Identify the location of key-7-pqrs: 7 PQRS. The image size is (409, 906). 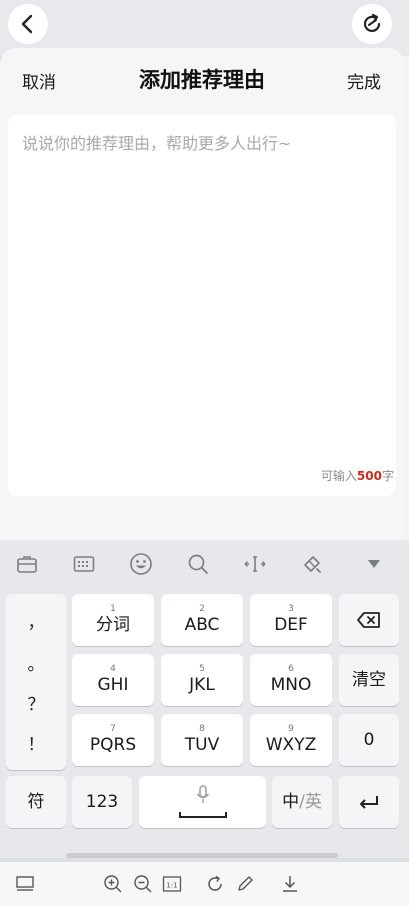
(113, 740).